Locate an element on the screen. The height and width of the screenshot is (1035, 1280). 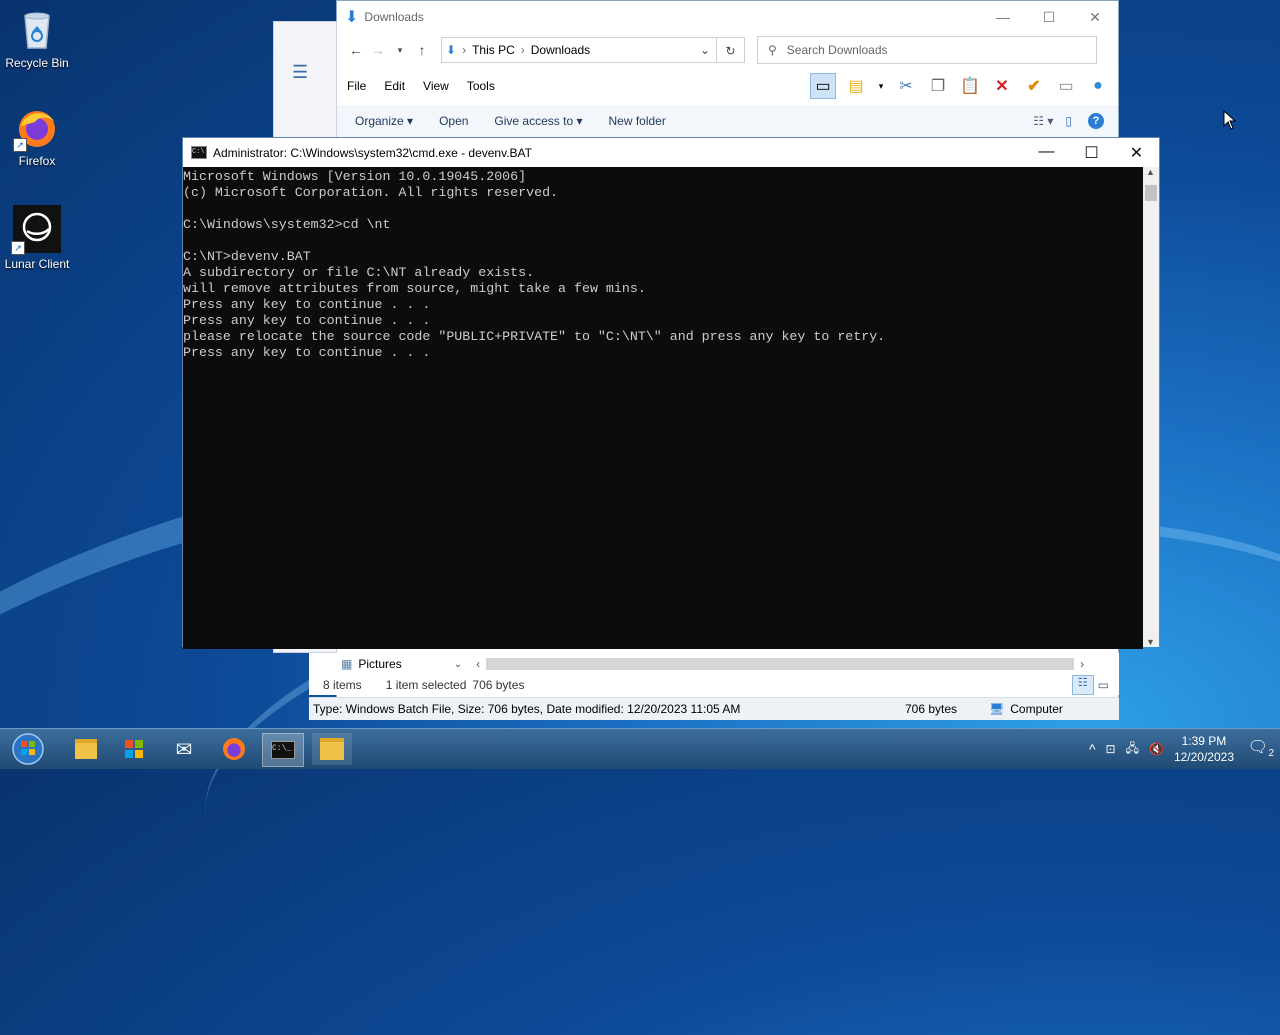
system-tray: ^ ⊡ 🖧 🔇 1:39 PM 12/20/2023 is located at coordinates (1161, 749).